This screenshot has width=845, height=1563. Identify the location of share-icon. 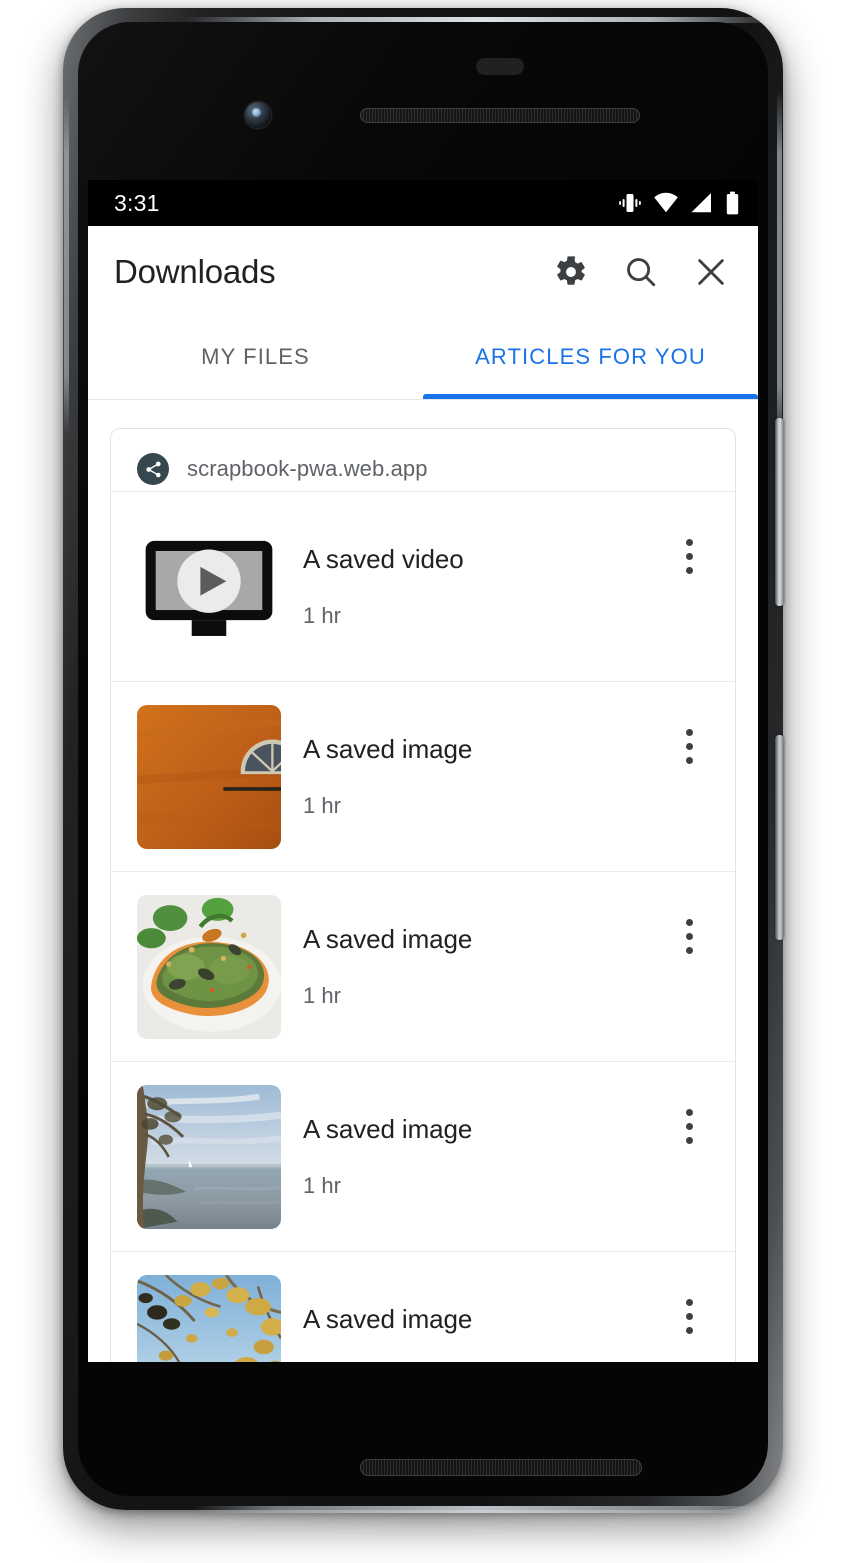
(153, 469).